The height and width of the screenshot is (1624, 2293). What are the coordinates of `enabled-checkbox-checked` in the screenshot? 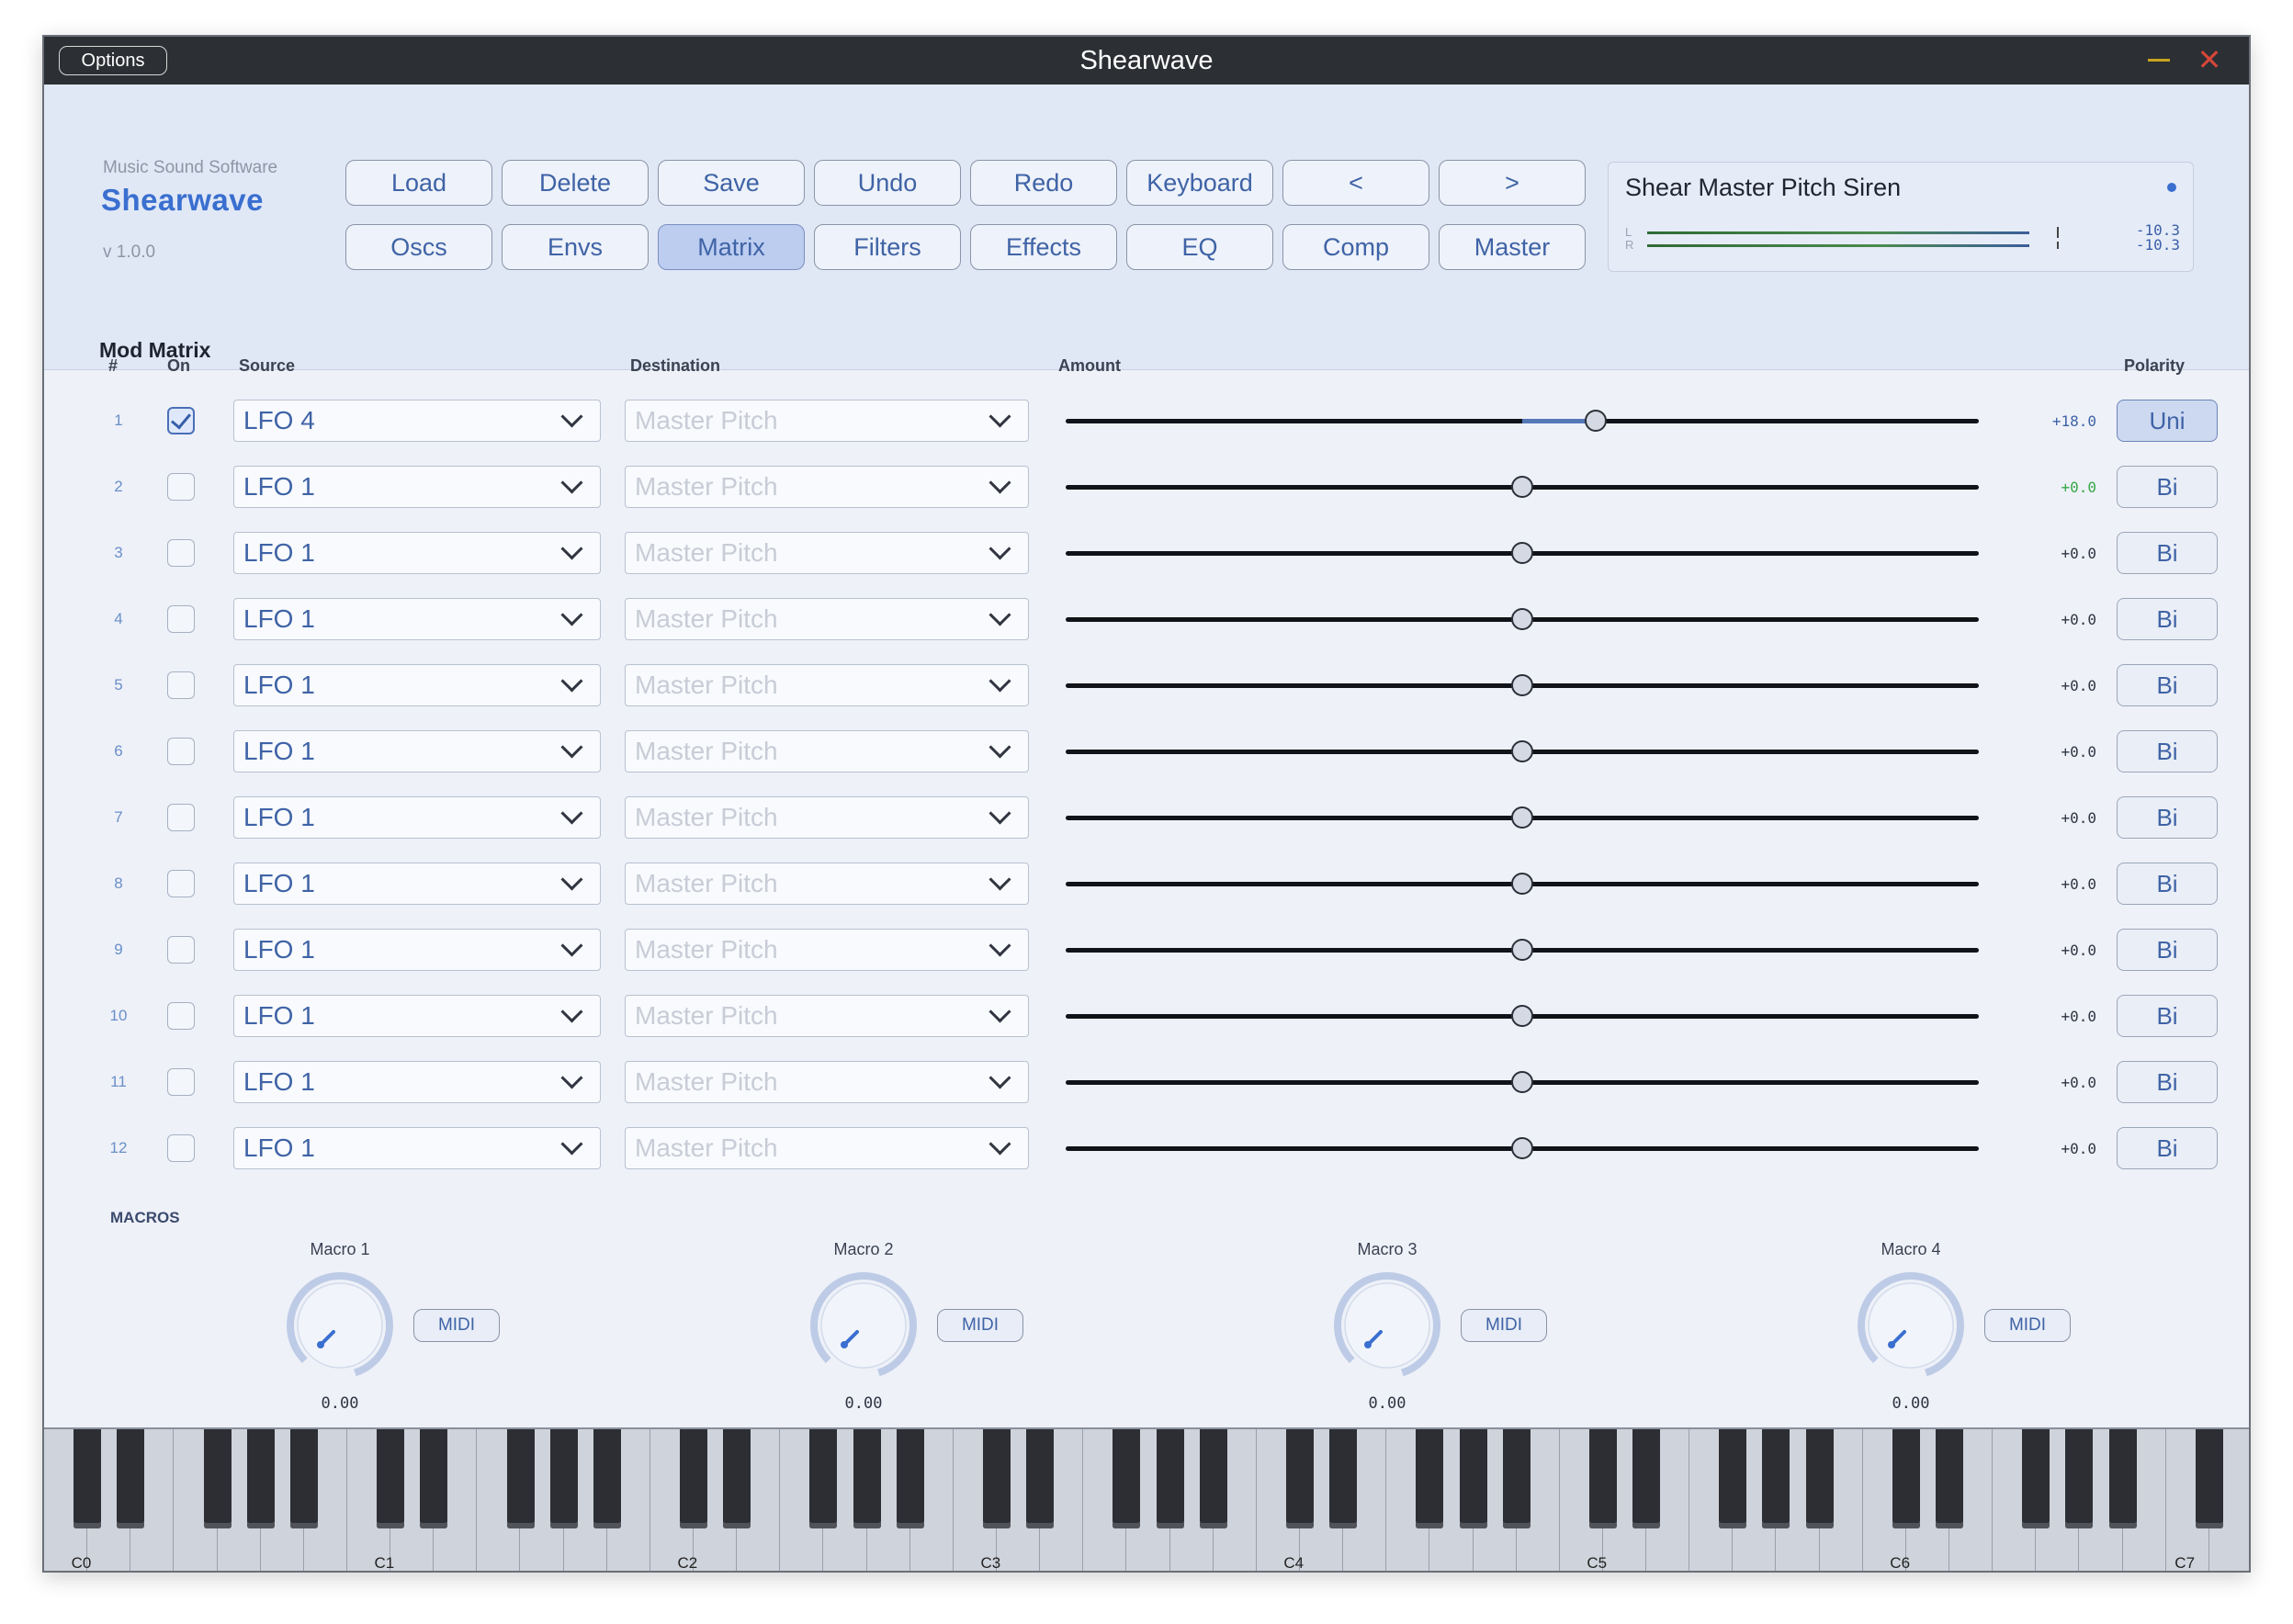 It's located at (181, 420).